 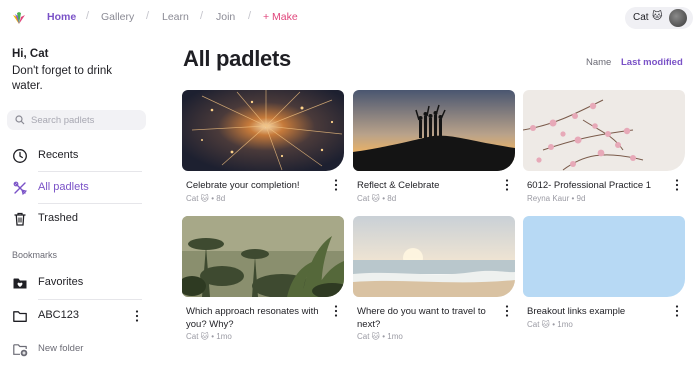 I want to click on clock-icon, so click(x=20, y=156).